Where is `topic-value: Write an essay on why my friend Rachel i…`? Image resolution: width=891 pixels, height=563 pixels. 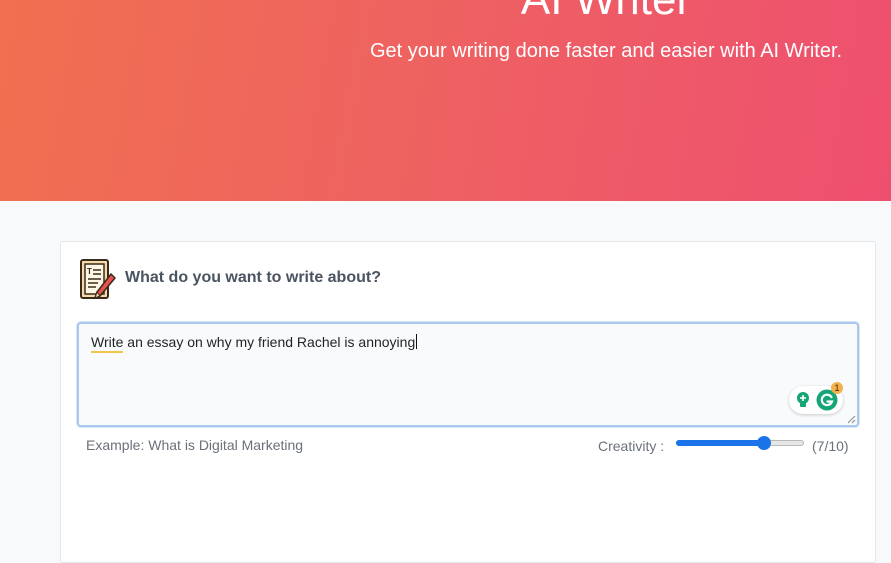 topic-value: Write an essay on why my friend Rachel i… is located at coordinates (253, 342).